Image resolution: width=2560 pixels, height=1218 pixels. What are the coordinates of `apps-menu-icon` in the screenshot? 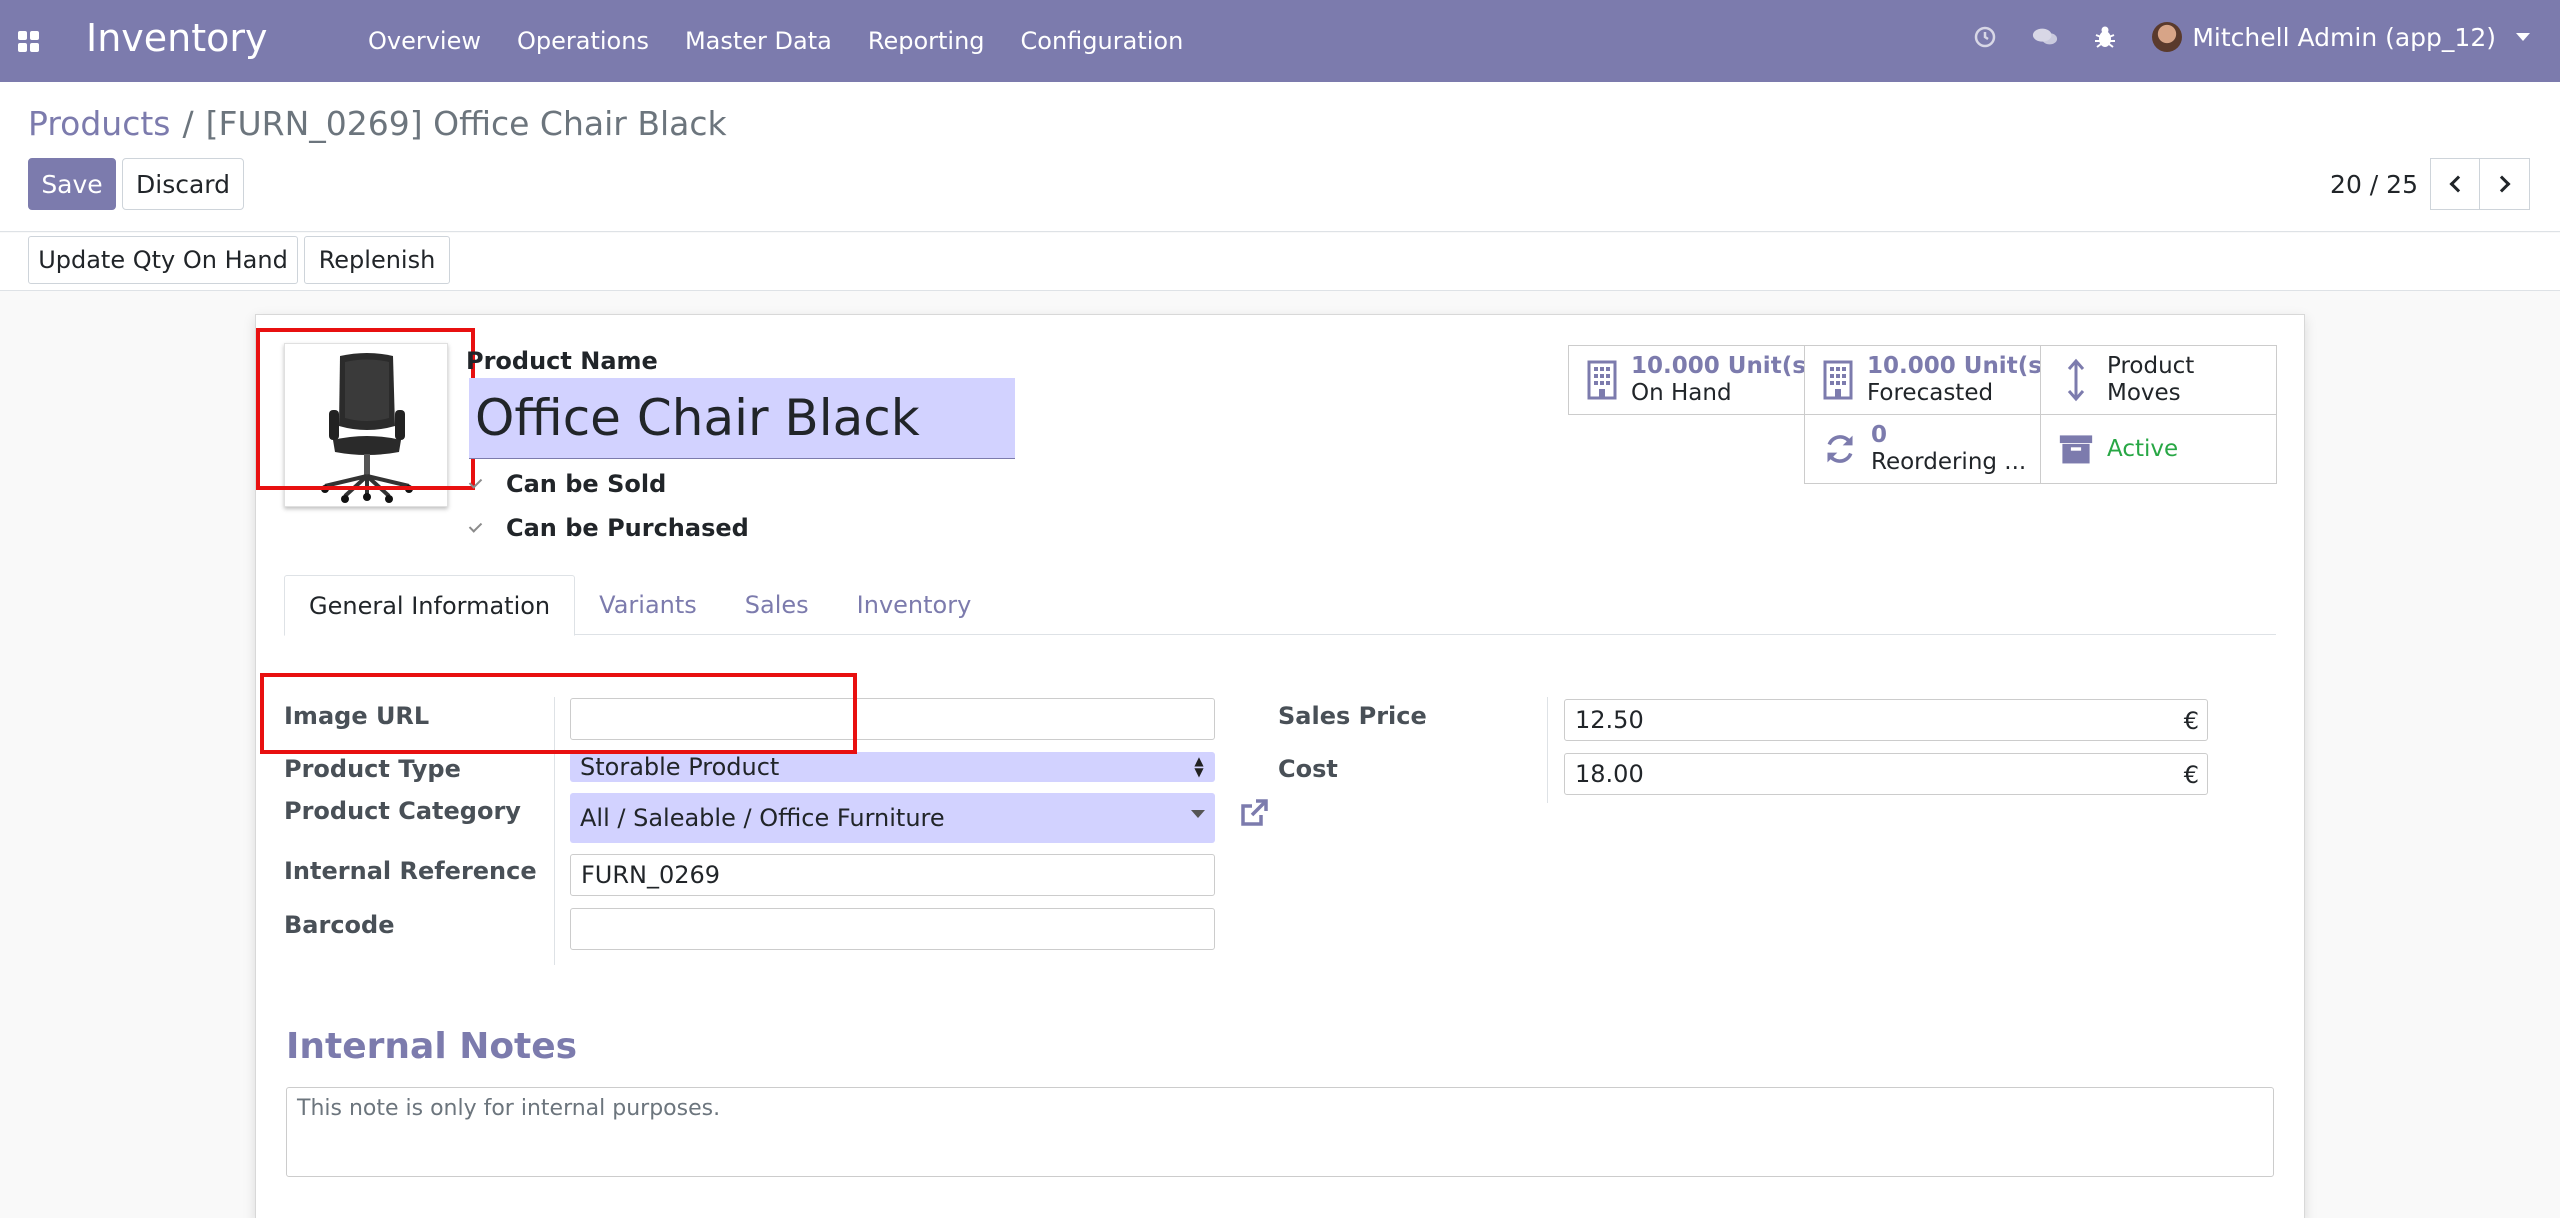 It's located at (28, 41).